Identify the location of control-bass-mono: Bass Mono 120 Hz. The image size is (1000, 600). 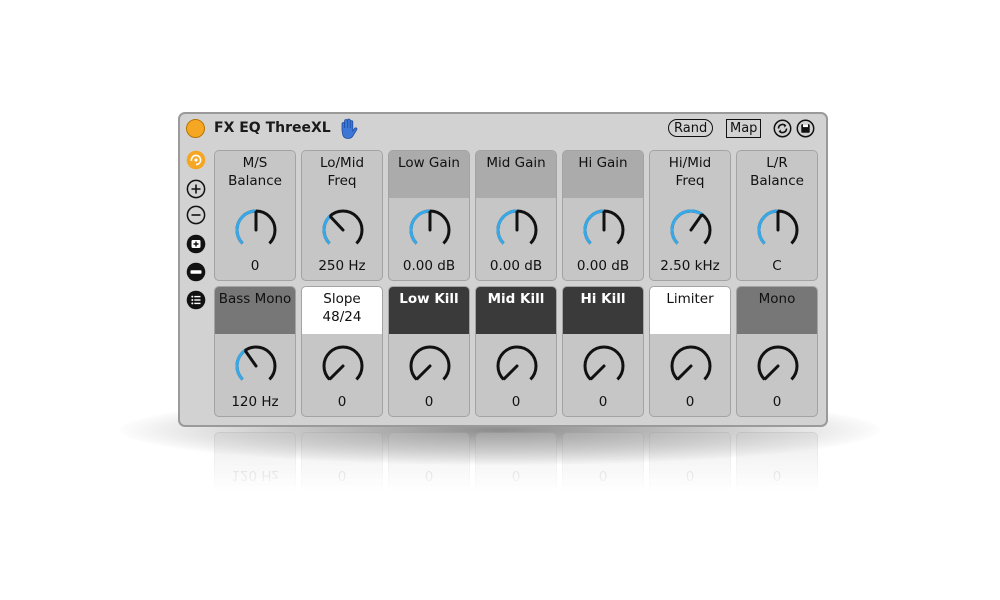
(255, 351).